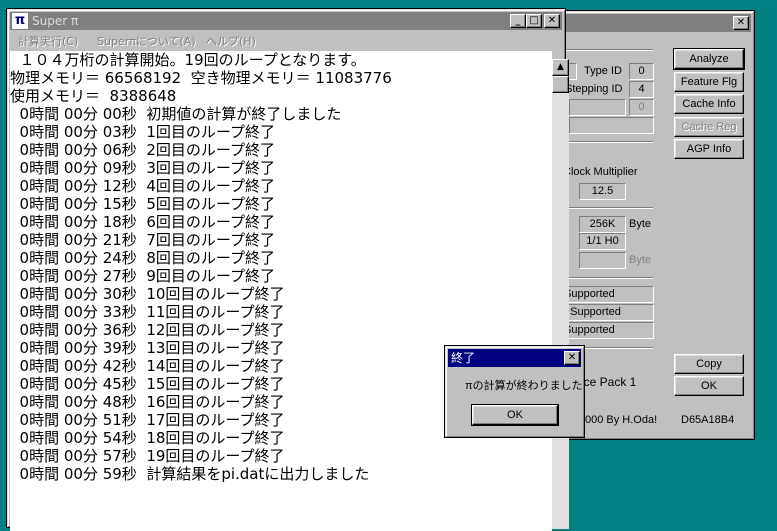 This screenshot has width=777, height=531. I want to click on cache-size-unit: Byte, so click(640, 224).